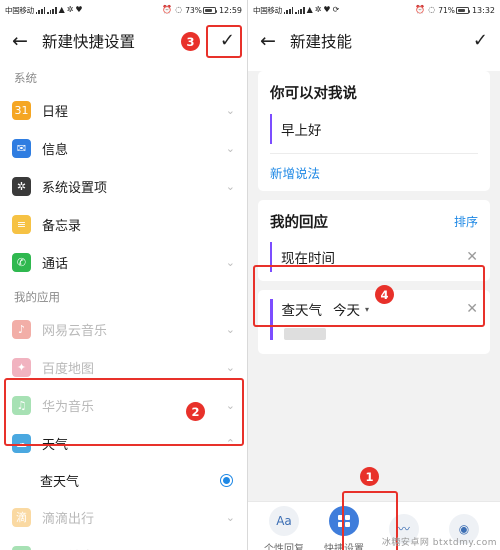  I want to click on accent-bar, so click(271, 319).